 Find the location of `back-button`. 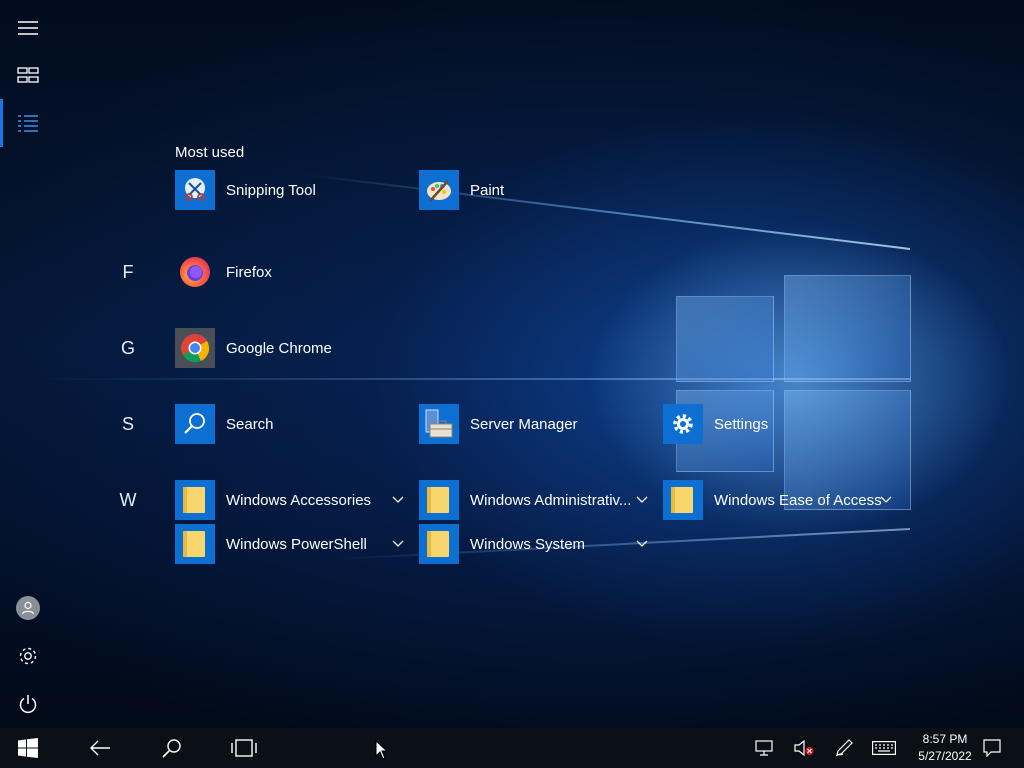

back-button is located at coordinates (100, 748).